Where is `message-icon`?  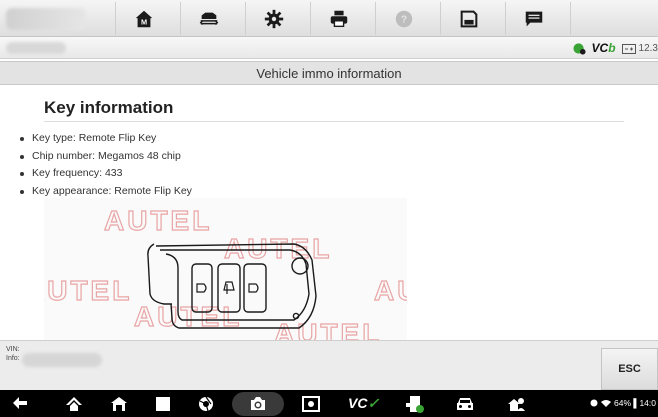
message-icon is located at coordinates (533, 18).